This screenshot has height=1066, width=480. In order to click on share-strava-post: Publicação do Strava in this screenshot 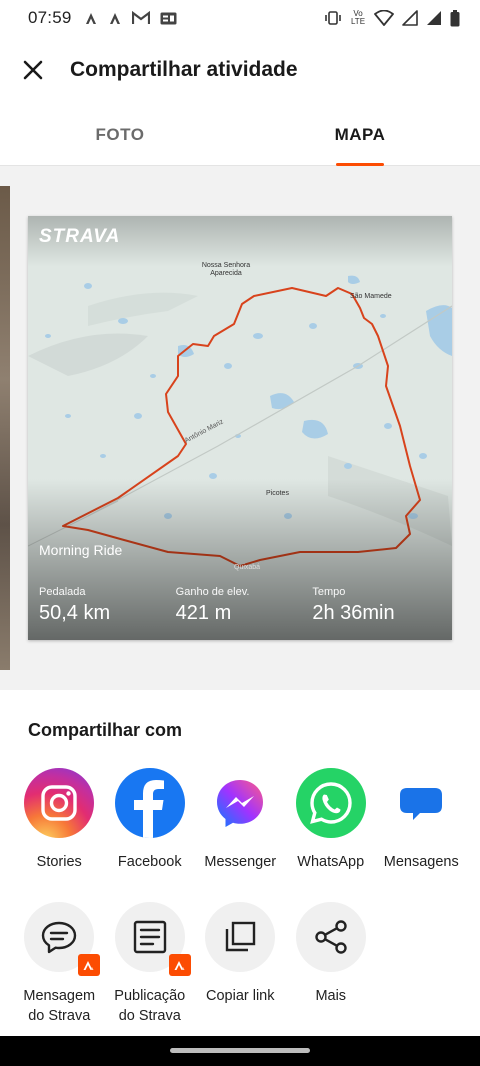, I will do `click(150, 964)`.